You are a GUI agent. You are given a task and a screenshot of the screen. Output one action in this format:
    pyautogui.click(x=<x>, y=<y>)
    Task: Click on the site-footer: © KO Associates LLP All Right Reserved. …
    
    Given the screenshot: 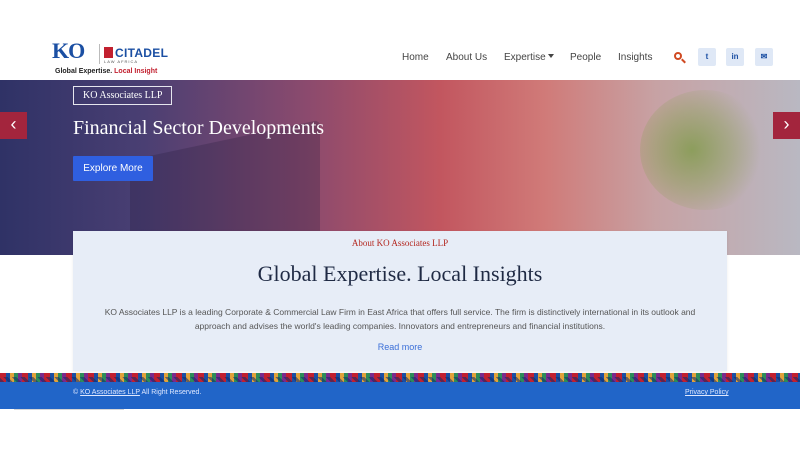 What is the action you would take?
    pyautogui.click(x=400, y=395)
    